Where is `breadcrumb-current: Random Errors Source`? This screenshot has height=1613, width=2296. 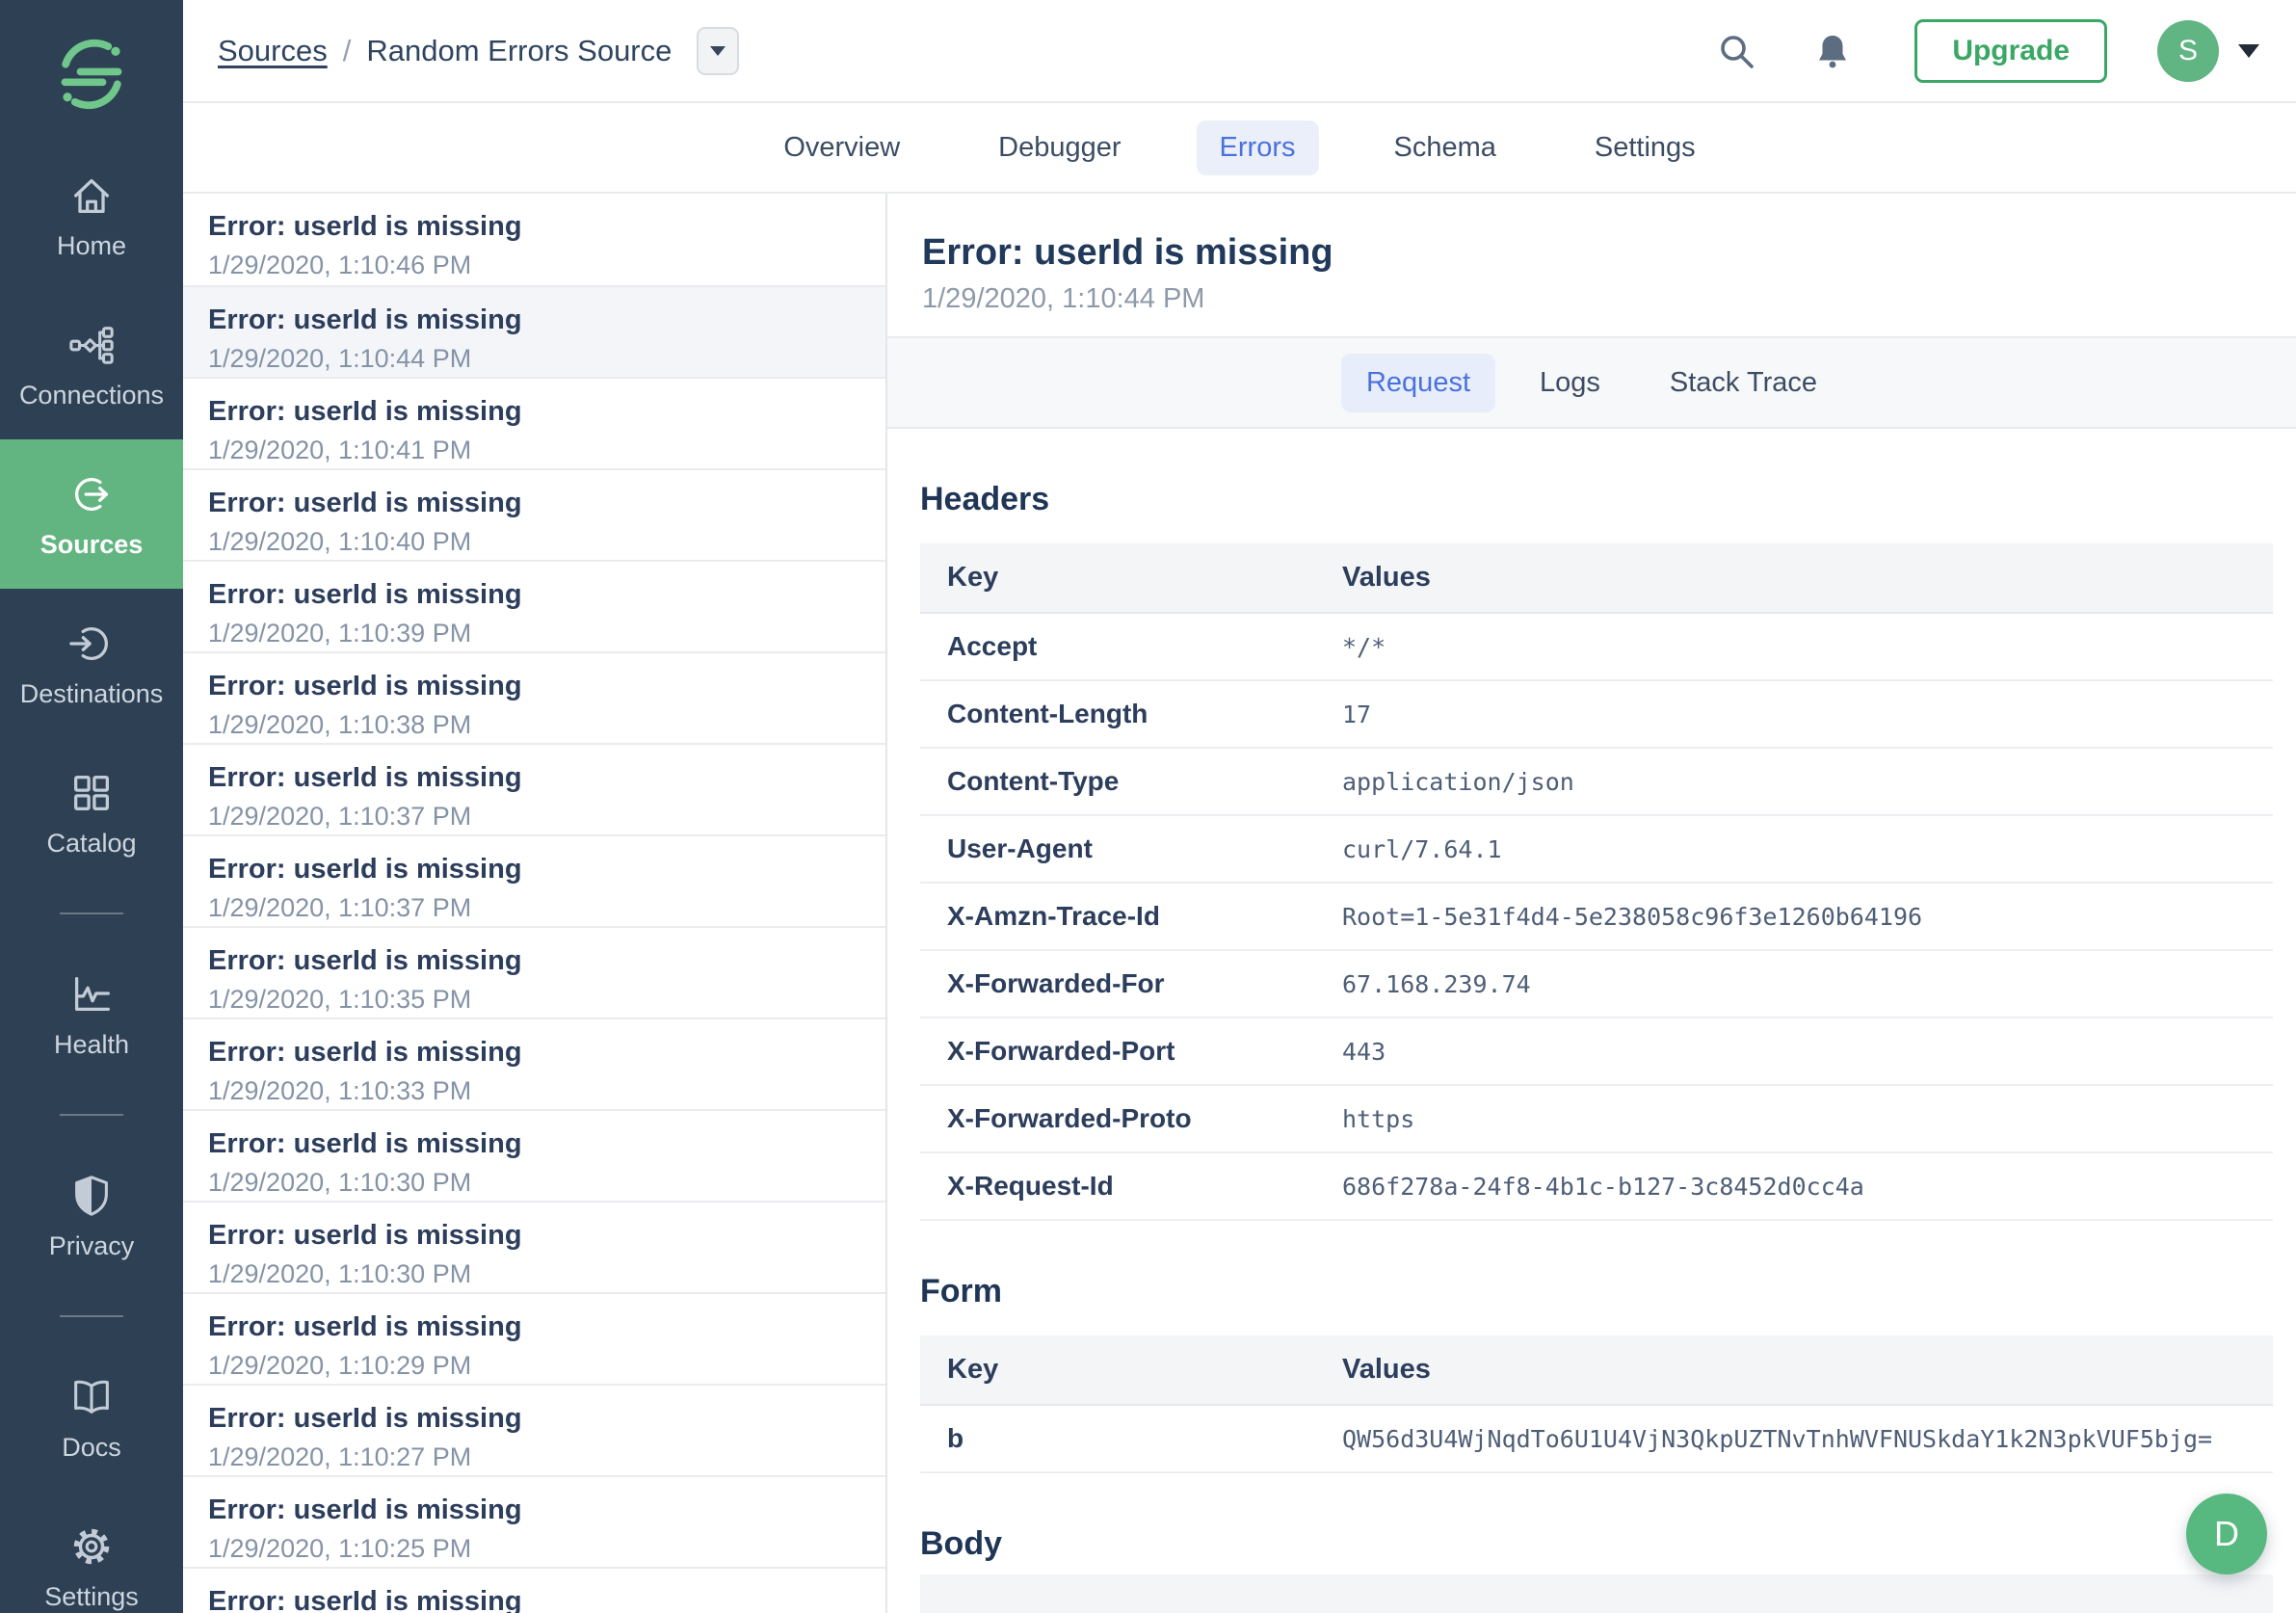 breadcrumb-current: Random Errors Source is located at coordinates (519, 50).